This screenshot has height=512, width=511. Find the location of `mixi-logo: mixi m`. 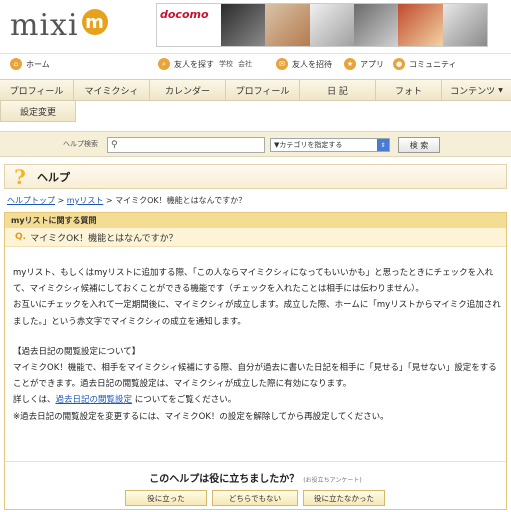

mixi-logo: mixi m is located at coordinates (59, 25).